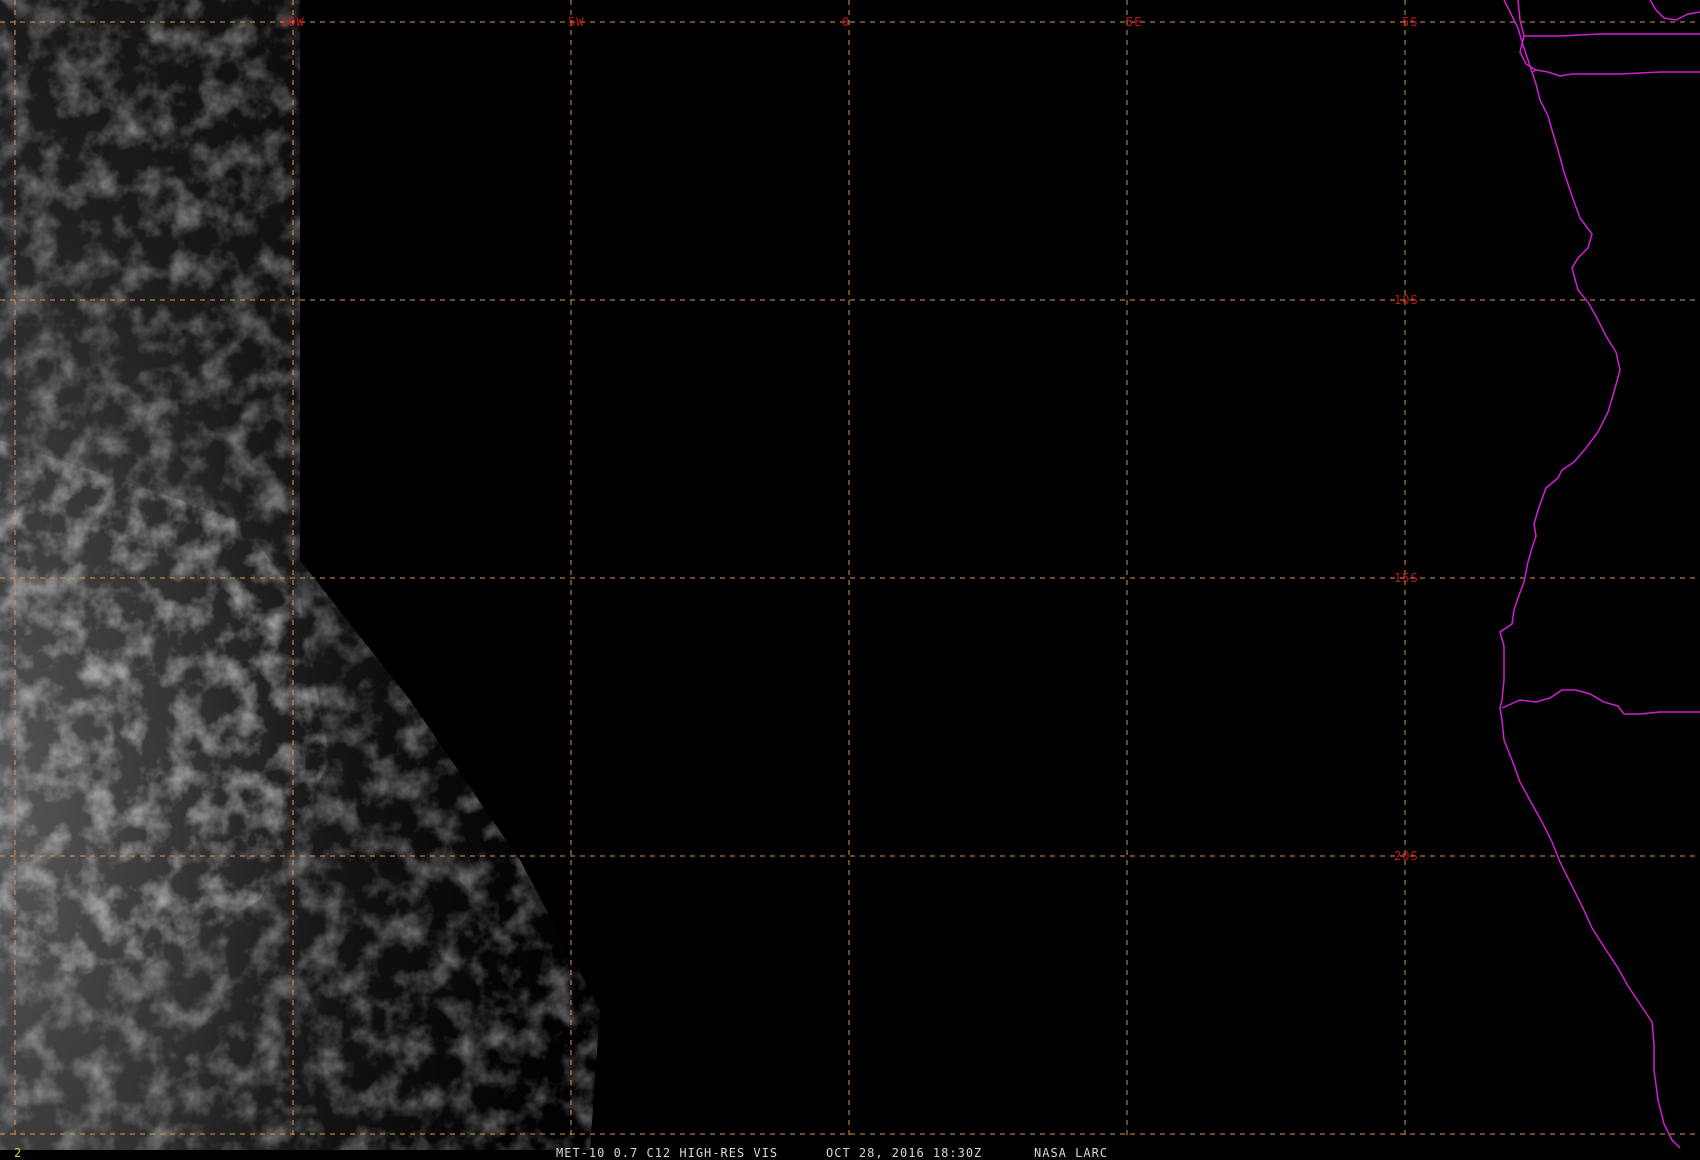 The width and height of the screenshot is (1700, 1160). What do you see at coordinates (1406, 578) in the screenshot?
I see `lat-label-15s: 15S` at bounding box center [1406, 578].